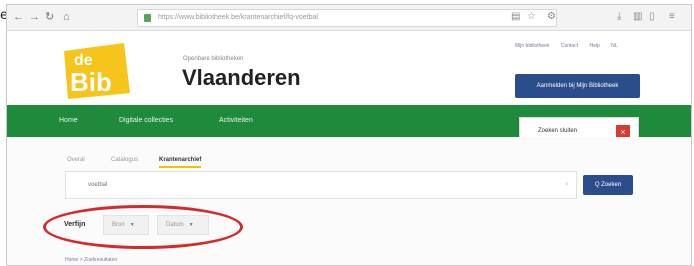 This screenshot has width=694, height=266. Describe the element at coordinates (551, 16) in the screenshot. I see `settings-icon: ⚙` at that location.